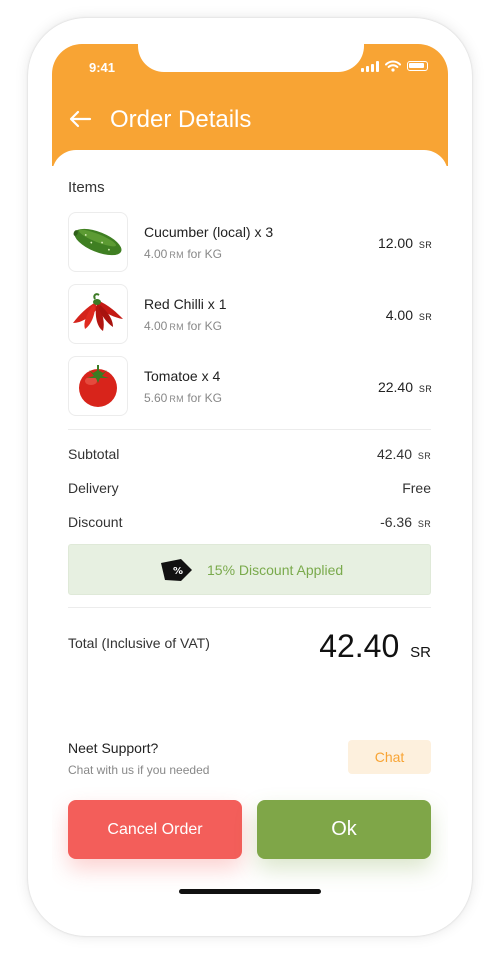 The height and width of the screenshot is (957, 500). Describe the element at coordinates (93, 488) in the screenshot. I see `delivery-label: Delivery` at that location.